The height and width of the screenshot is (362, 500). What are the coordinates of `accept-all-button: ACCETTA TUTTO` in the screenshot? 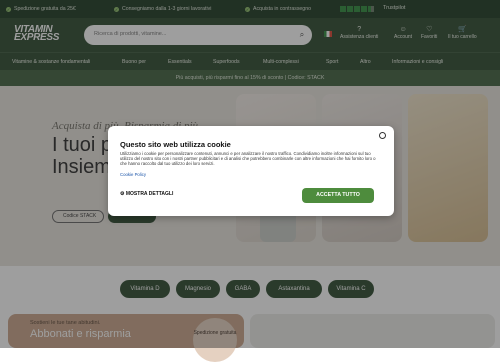 It's located at (338, 195).